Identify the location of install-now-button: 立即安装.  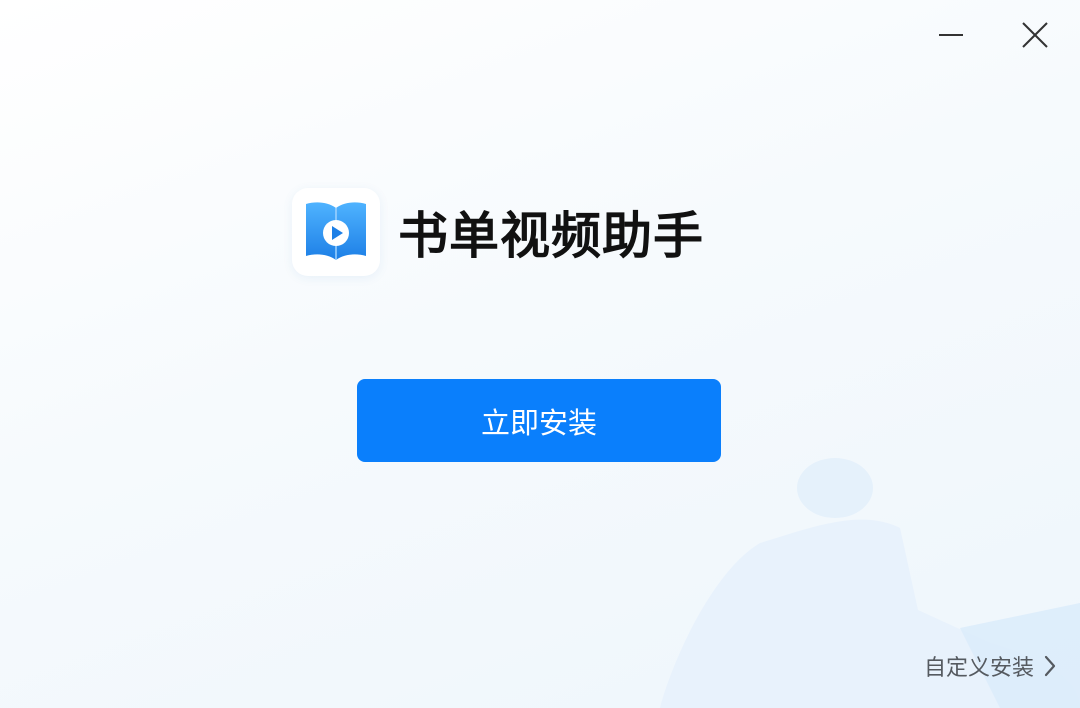
(539, 420).